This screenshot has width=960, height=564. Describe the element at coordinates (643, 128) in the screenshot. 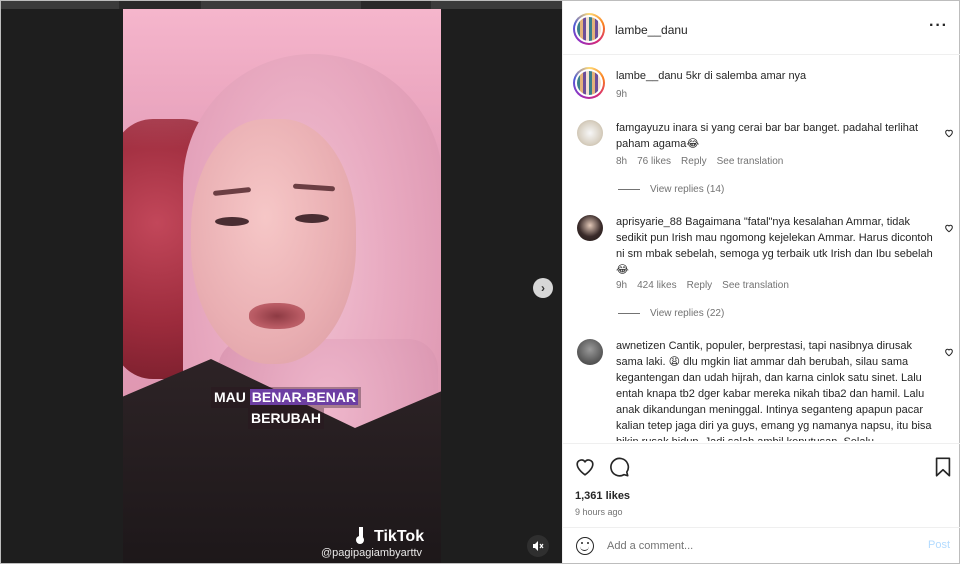

I see `comment-username: famgayuzu` at that location.